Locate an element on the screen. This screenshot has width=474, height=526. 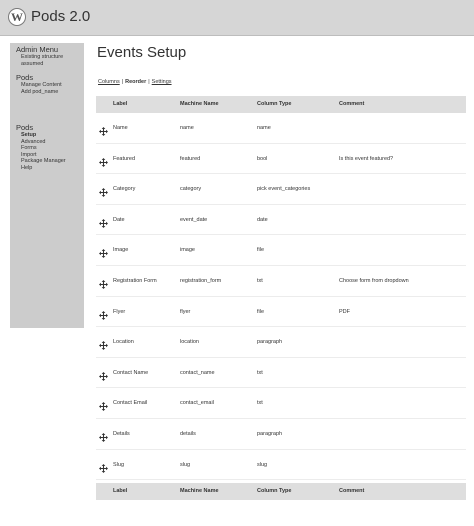
cell-machine-name: image is located at coordinates (187, 250).